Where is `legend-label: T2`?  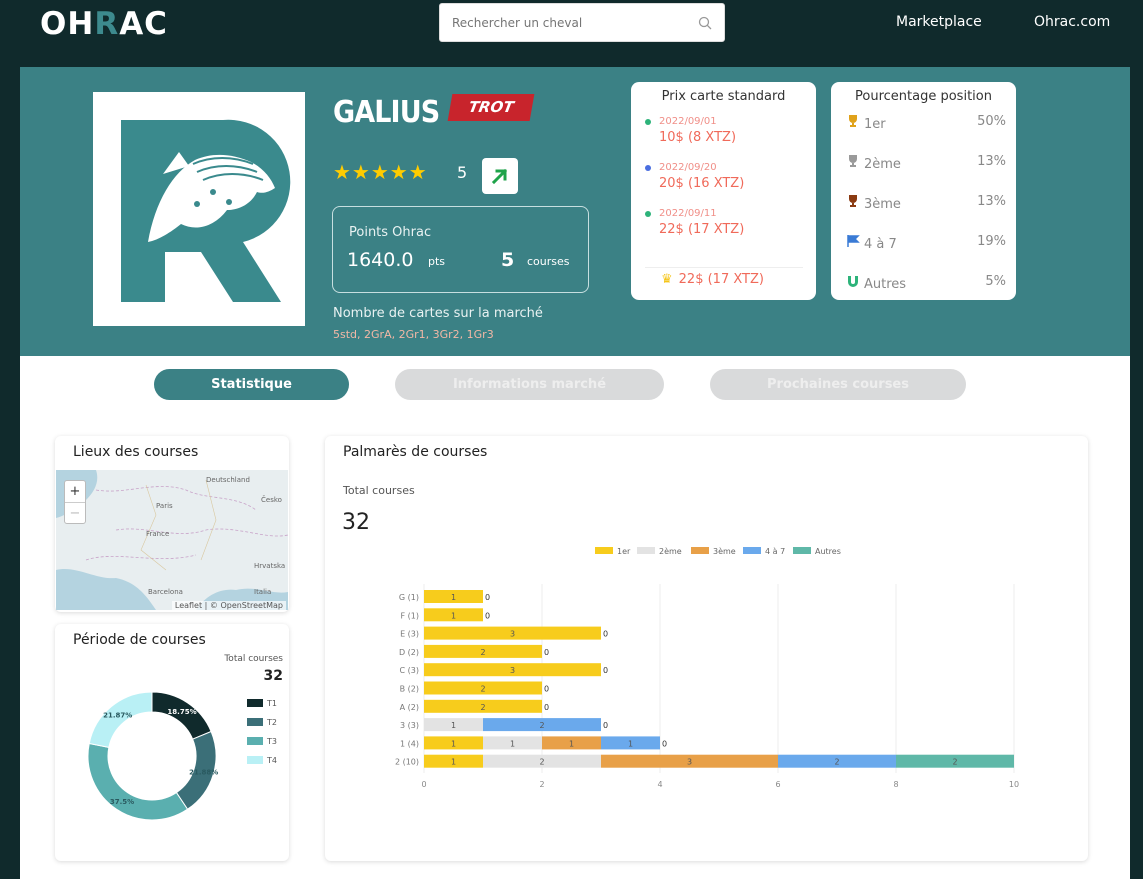 legend-label: T2 is located at coordinates (271, 722).